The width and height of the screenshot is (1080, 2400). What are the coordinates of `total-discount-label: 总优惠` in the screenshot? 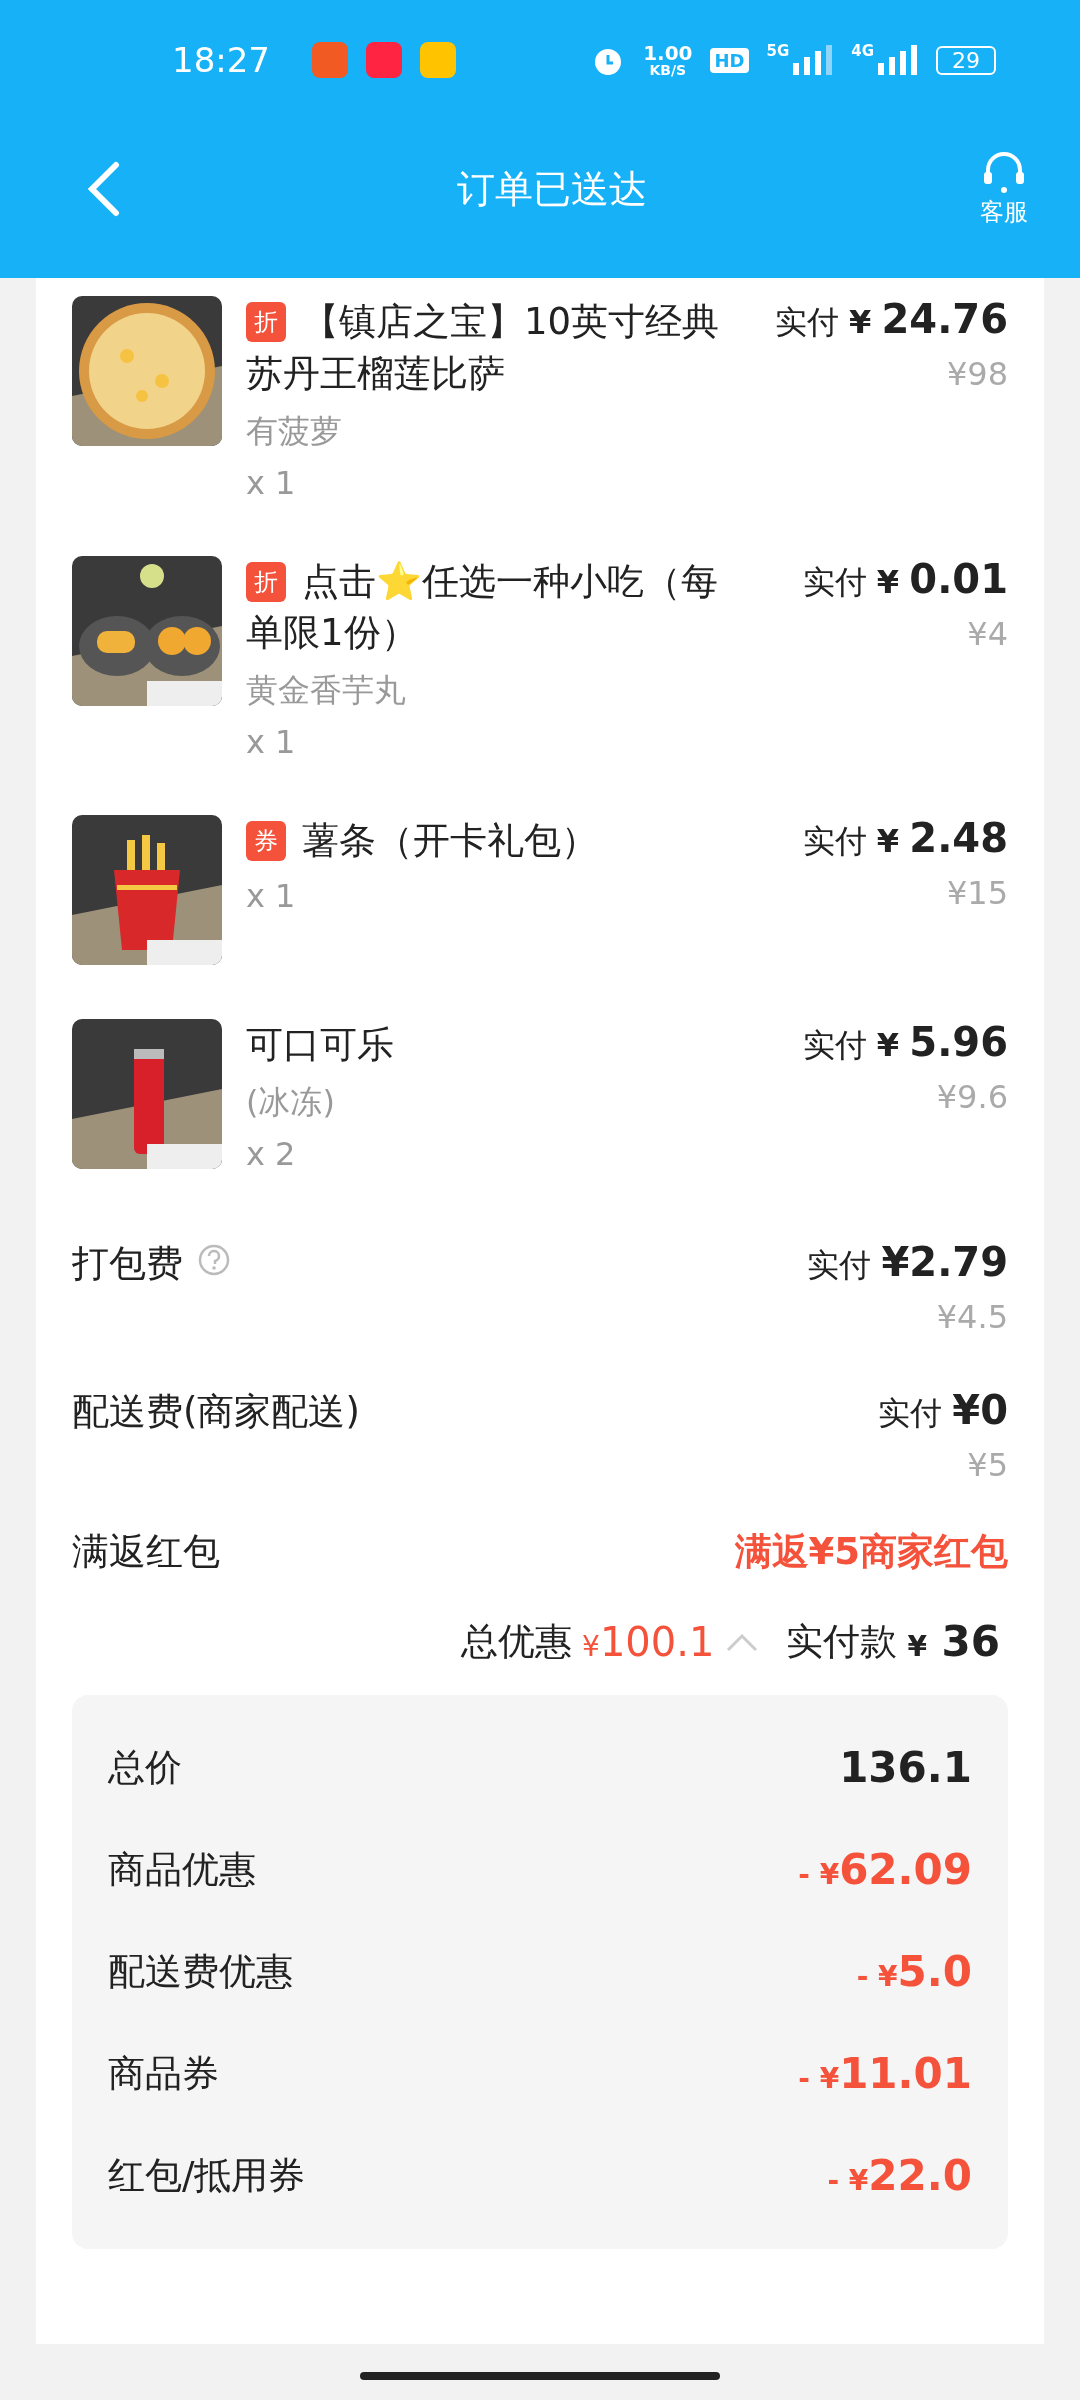 It's located at (517, 1642).